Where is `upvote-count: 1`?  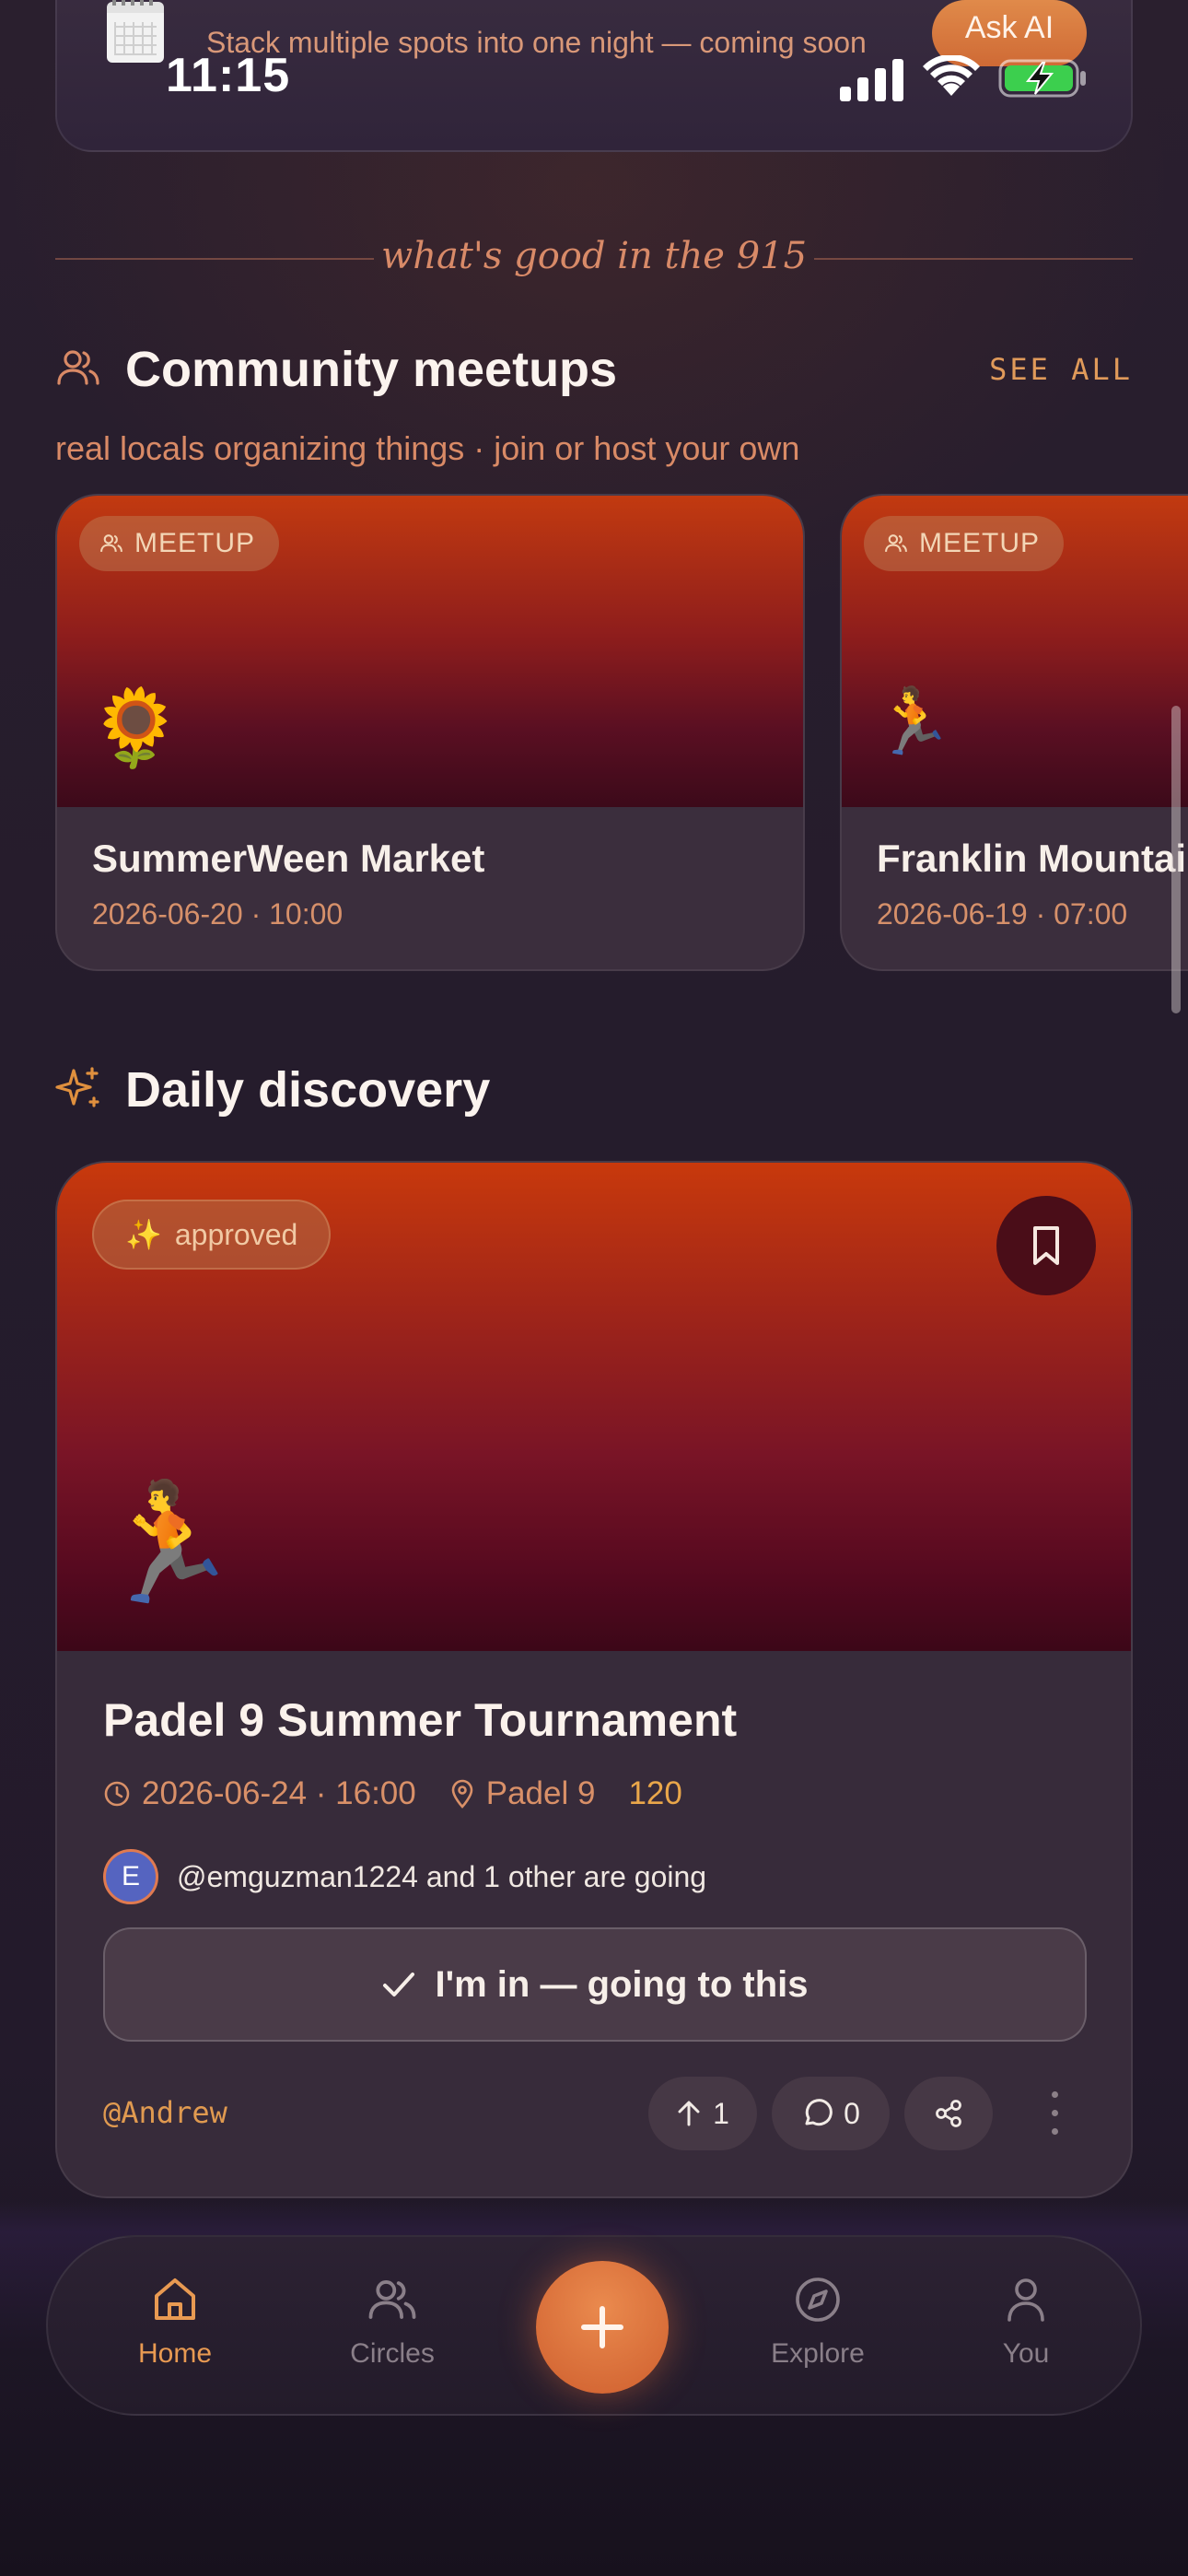
upvote-count: 1 is located at coordinates (721, 2113).